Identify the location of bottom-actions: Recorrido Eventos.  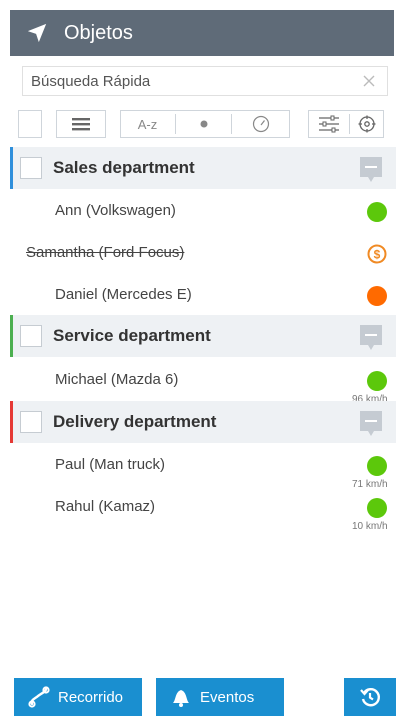
(198, 697).